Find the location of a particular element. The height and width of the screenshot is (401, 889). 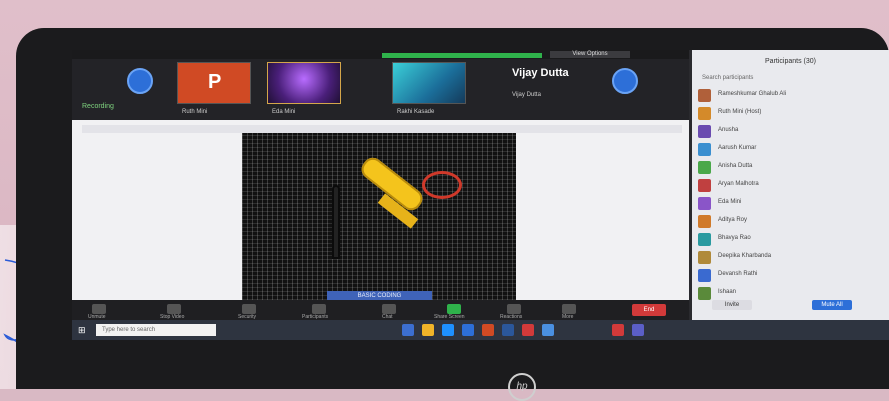

recording-indicator: Recording is located at coordinates (98, 106).